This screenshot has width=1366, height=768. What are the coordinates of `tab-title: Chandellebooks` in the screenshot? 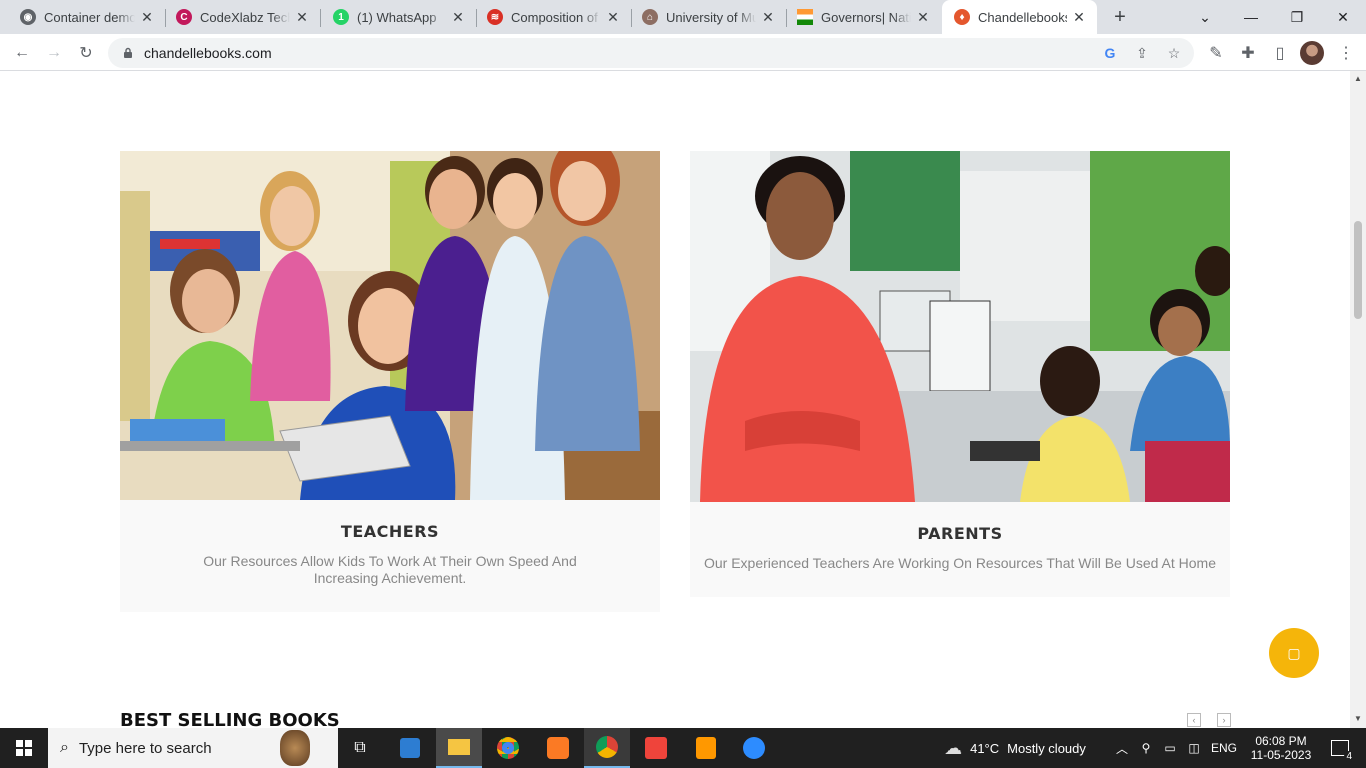 It's located at (1022, 17).